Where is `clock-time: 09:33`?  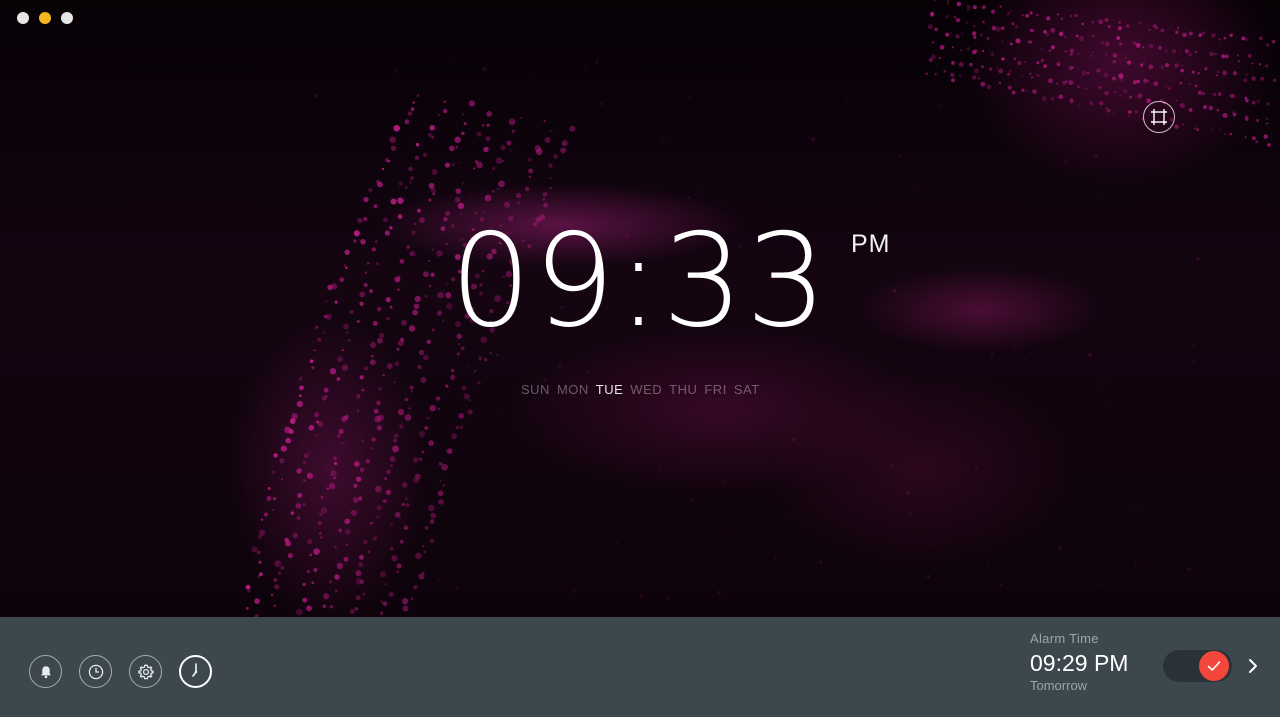
clock-time: 09:33 is located at coordinates (639, 281).